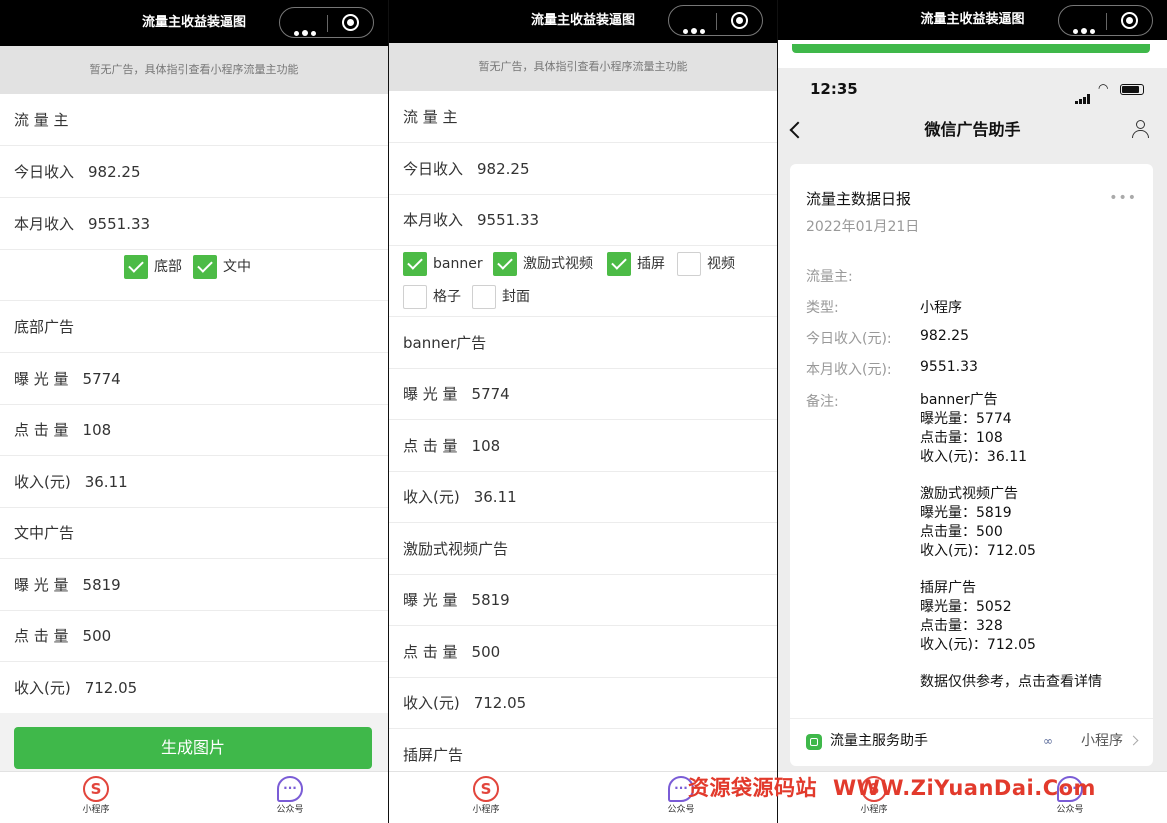 The image size is (1167, 823). Describe the element at coordinates (822, 308) in the screenshot. I see `field-key: 类型:` at that location.